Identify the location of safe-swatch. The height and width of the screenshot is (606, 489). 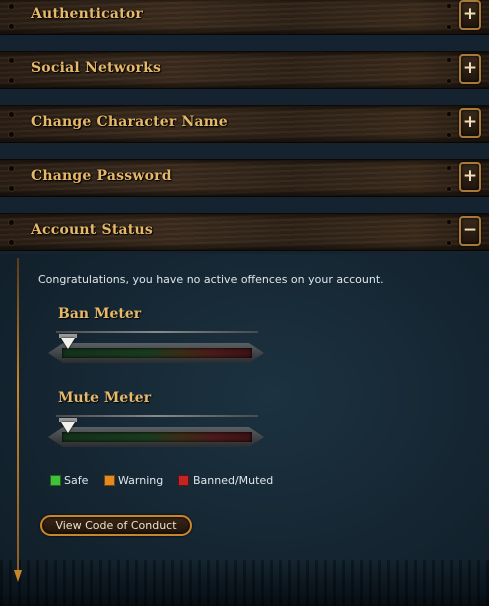
(55, 480).